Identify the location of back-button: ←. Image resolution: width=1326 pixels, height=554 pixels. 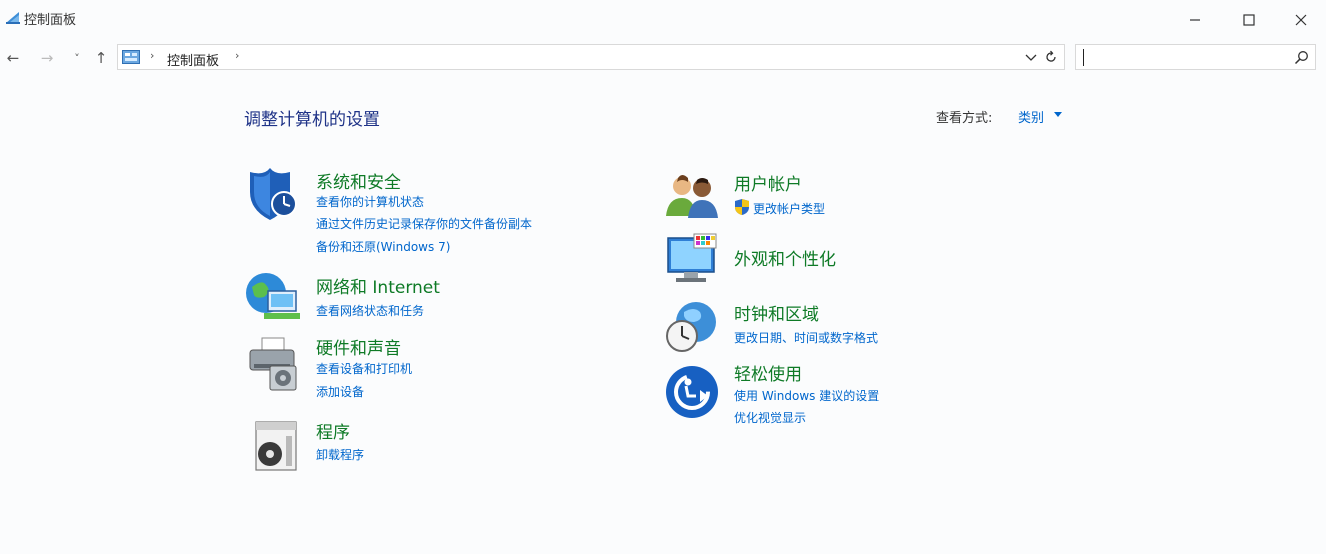
(13, 58).